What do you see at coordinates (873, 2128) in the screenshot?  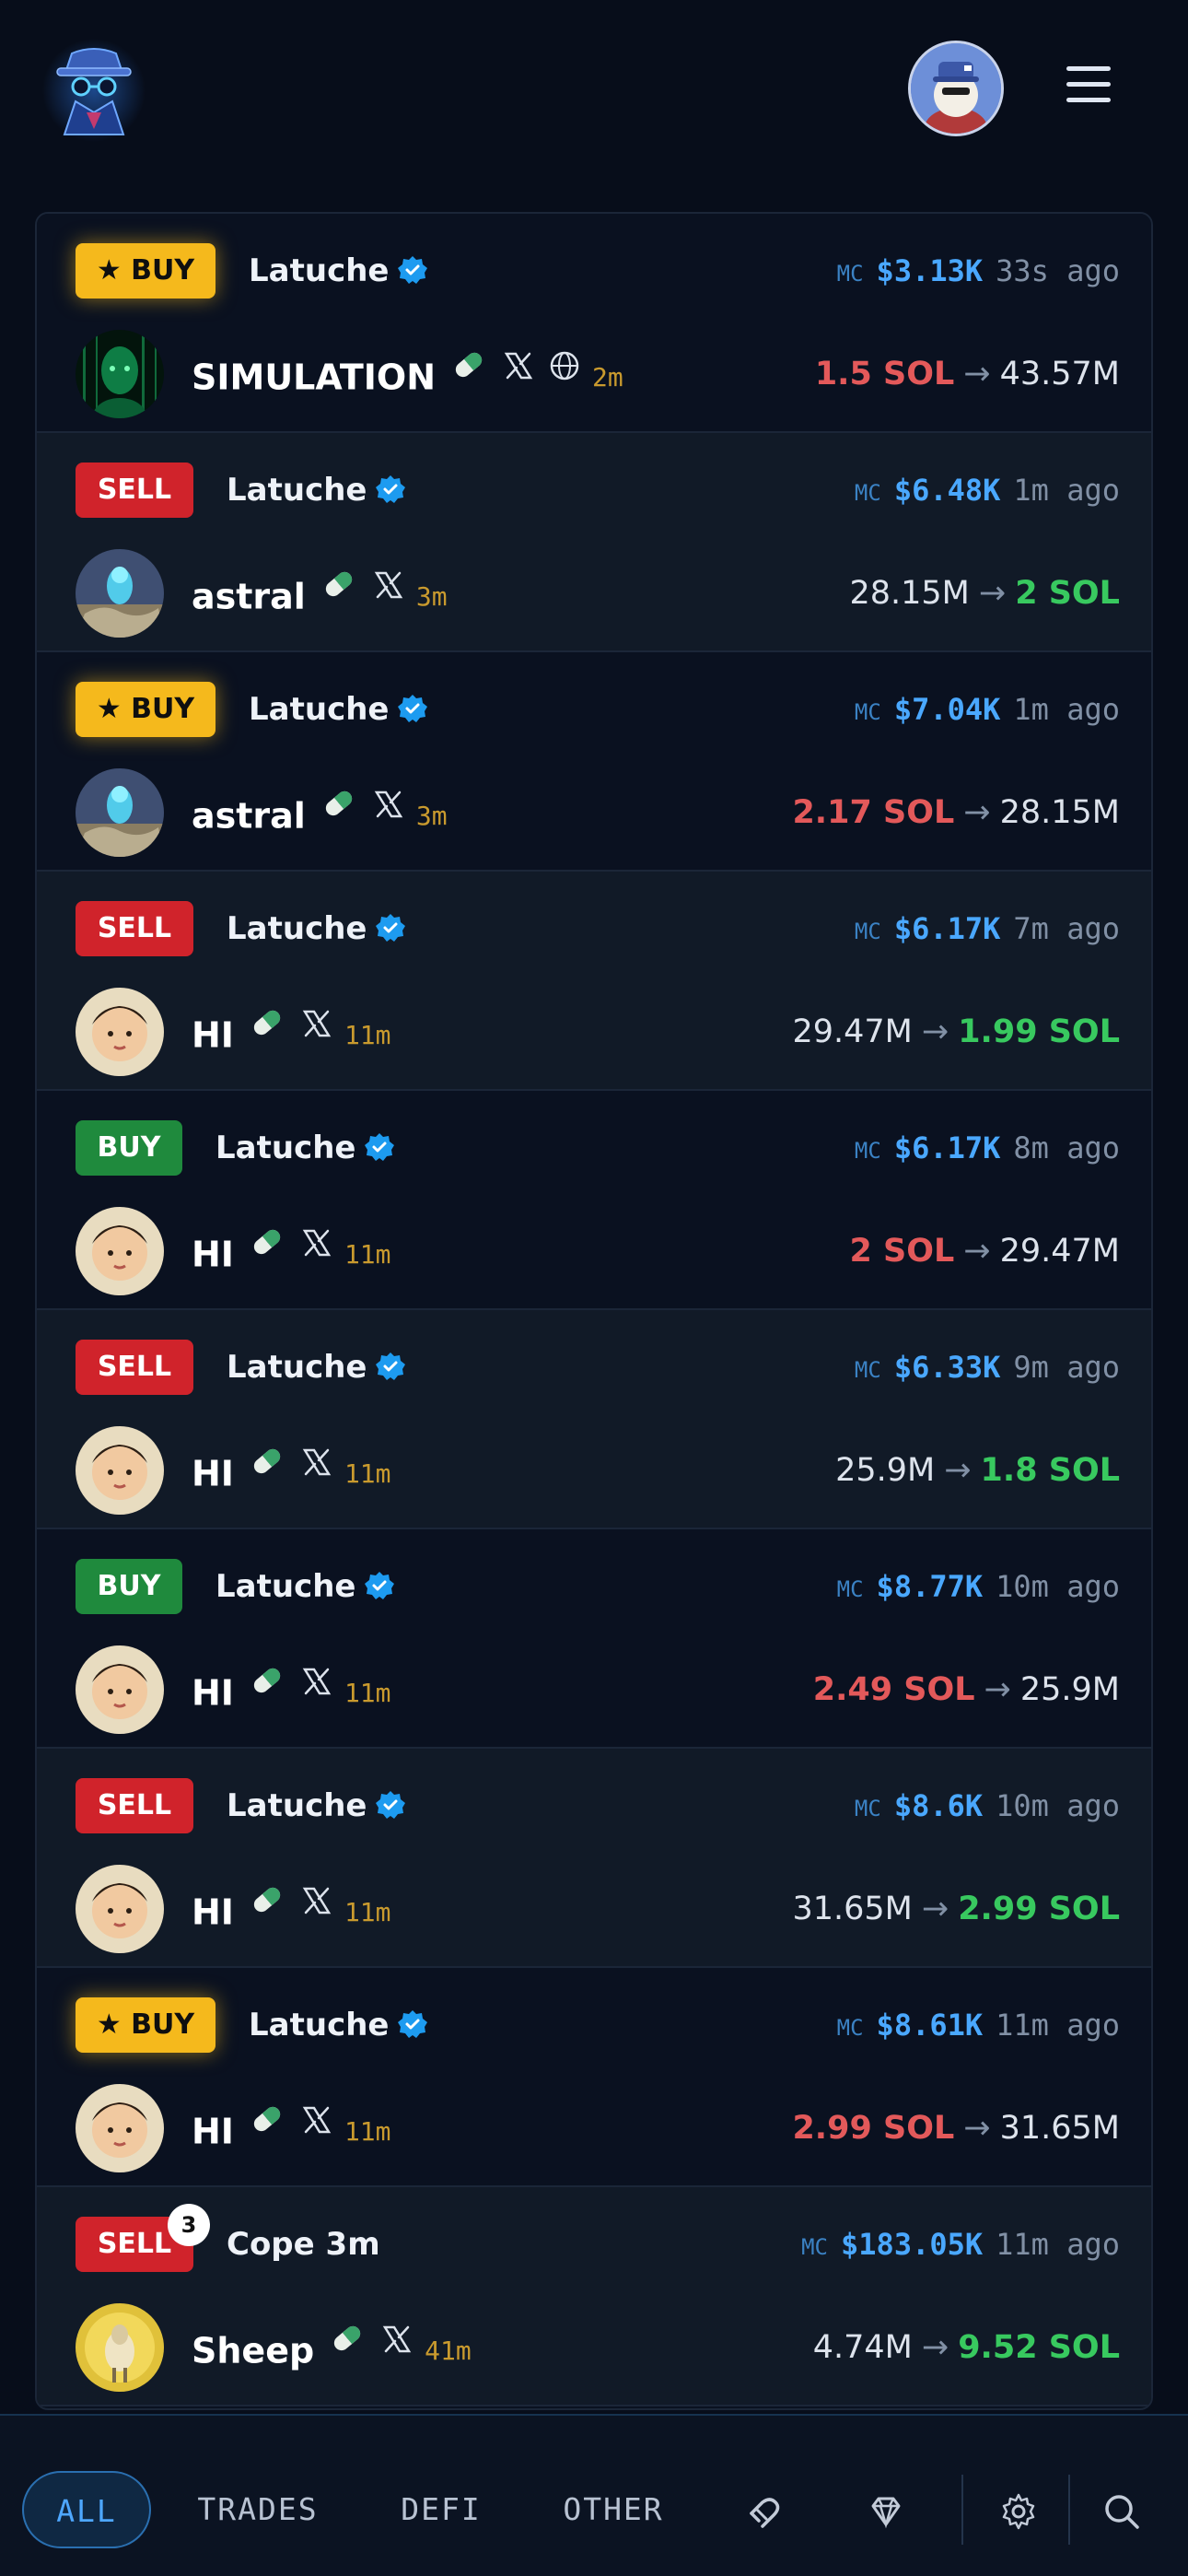 I see `trade-from: 2.99 SOL` at bounding box center [873, 2128].